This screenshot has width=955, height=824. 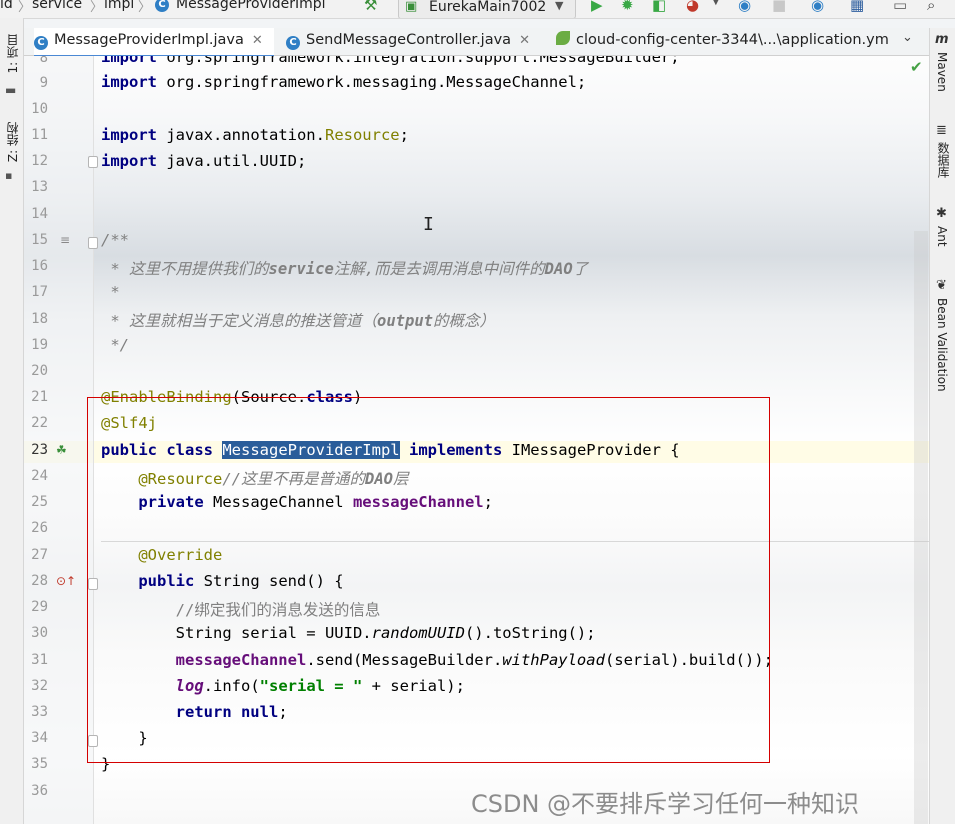 What do you see at coordinates (921, 527) in the screenshot?
I see `vertical-scrollbar` at bounding box center [921, 527].